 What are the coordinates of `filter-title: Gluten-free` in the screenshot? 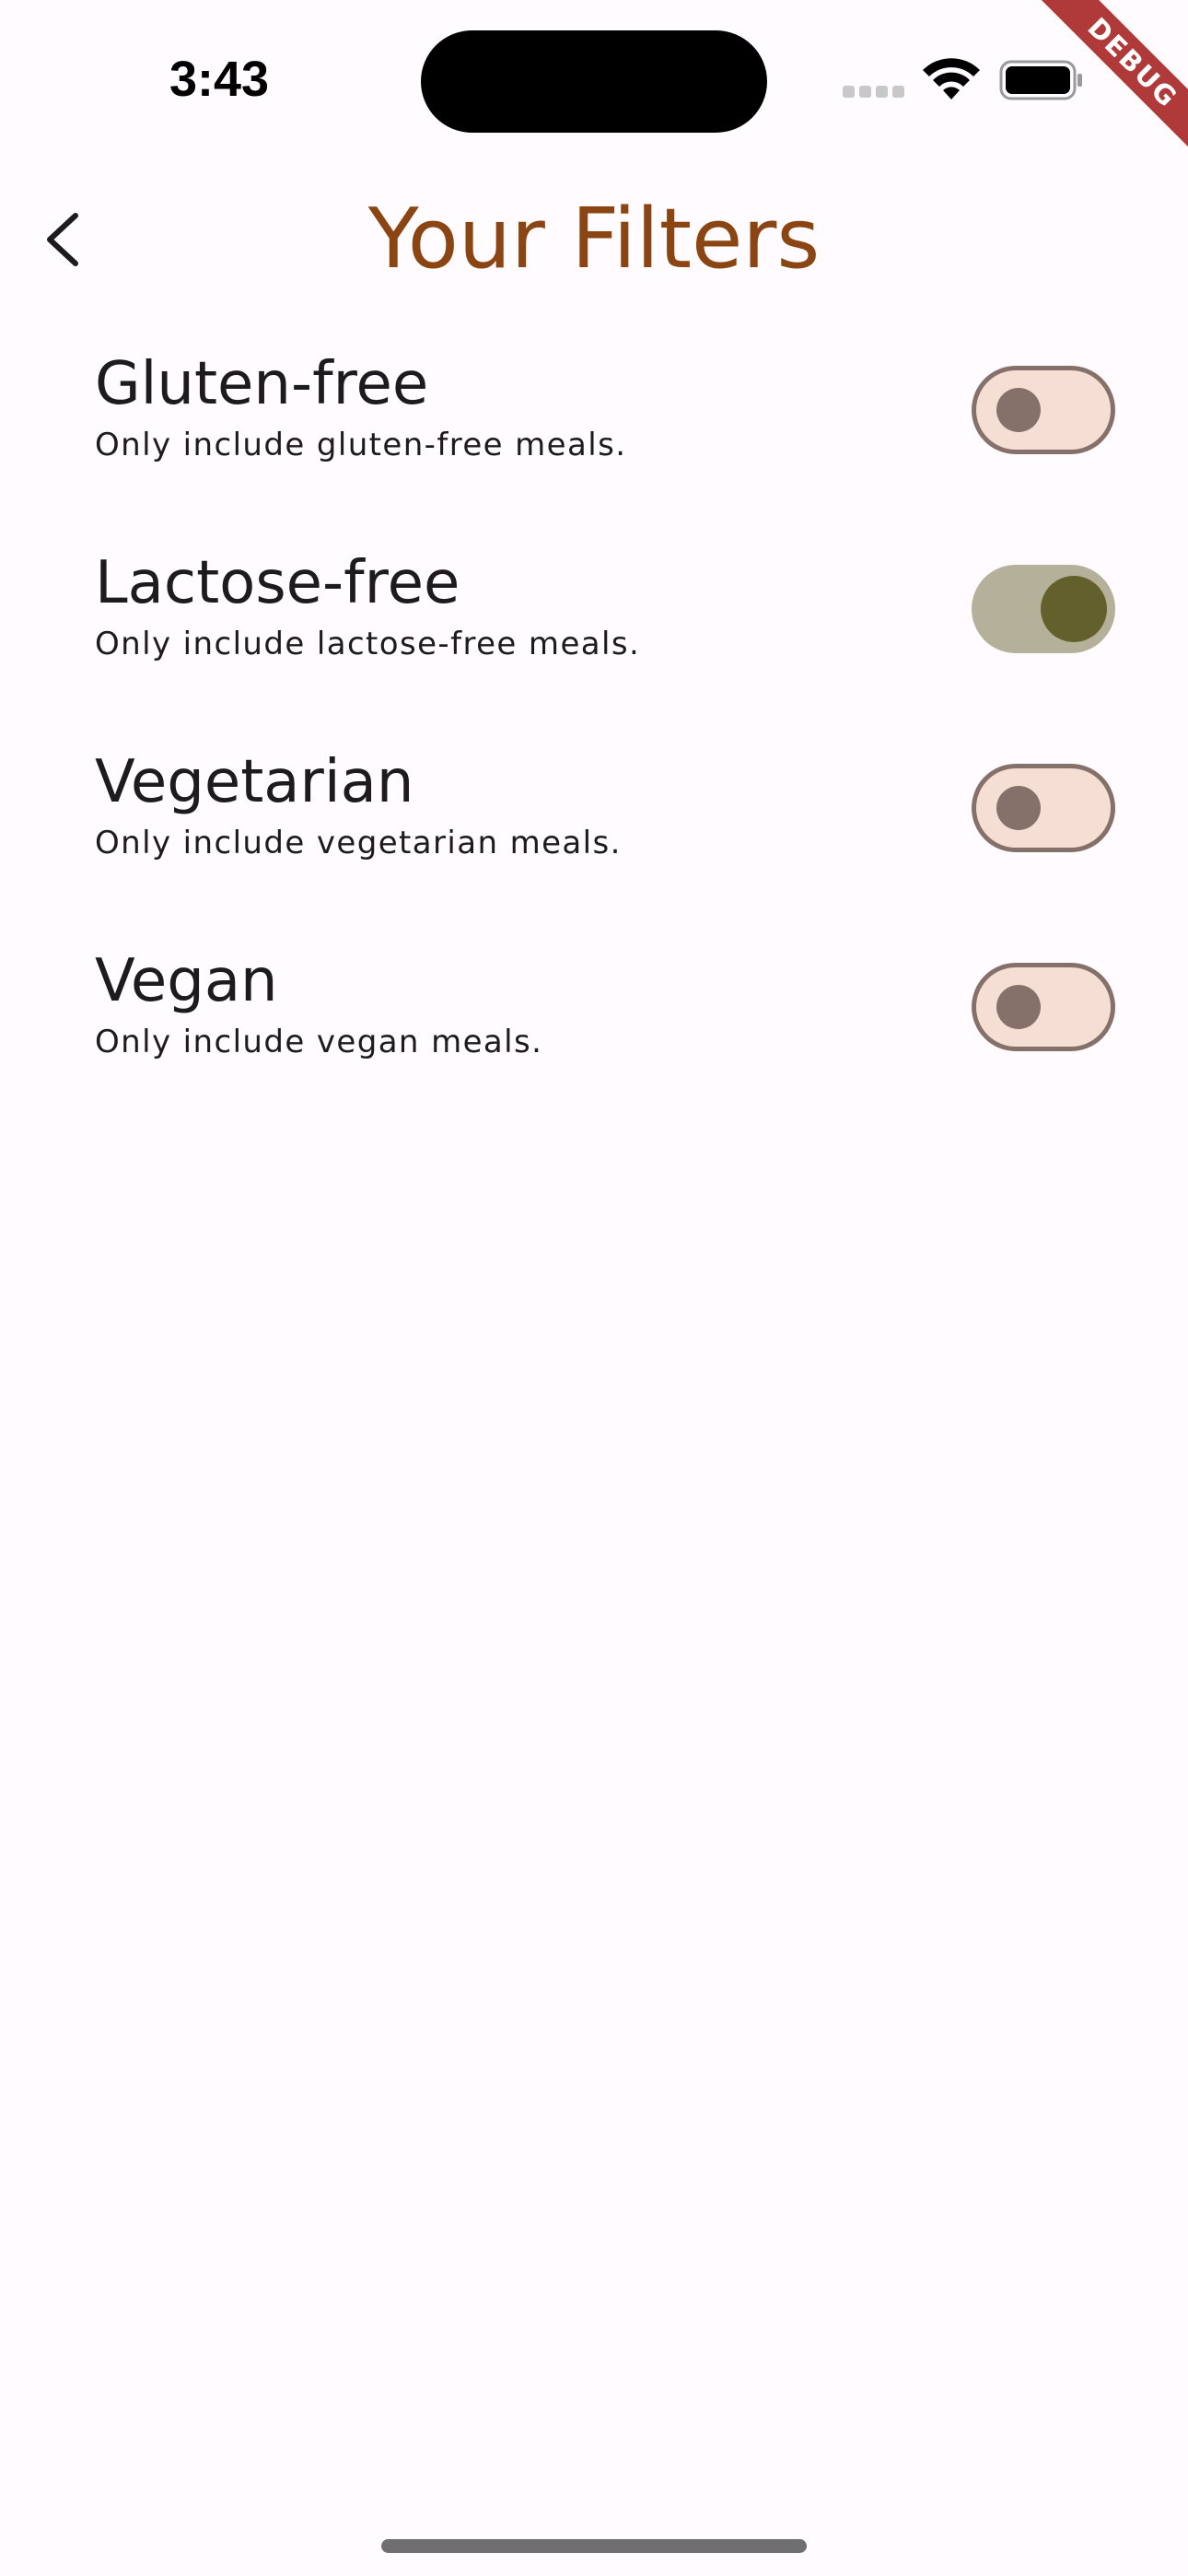 It's located at (262, 384).